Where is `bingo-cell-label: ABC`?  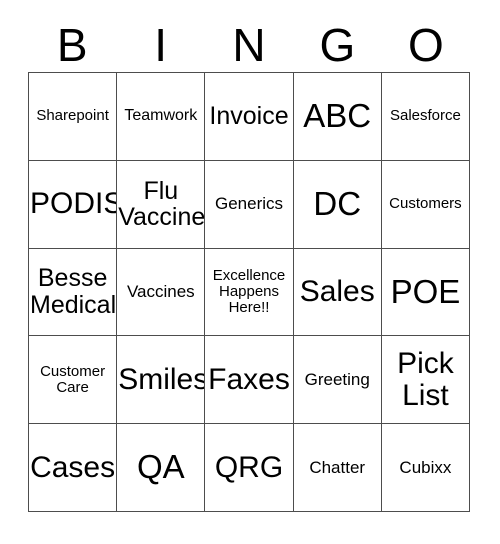 bingo-cell-label: ABC is located at coordinates (337, 115).